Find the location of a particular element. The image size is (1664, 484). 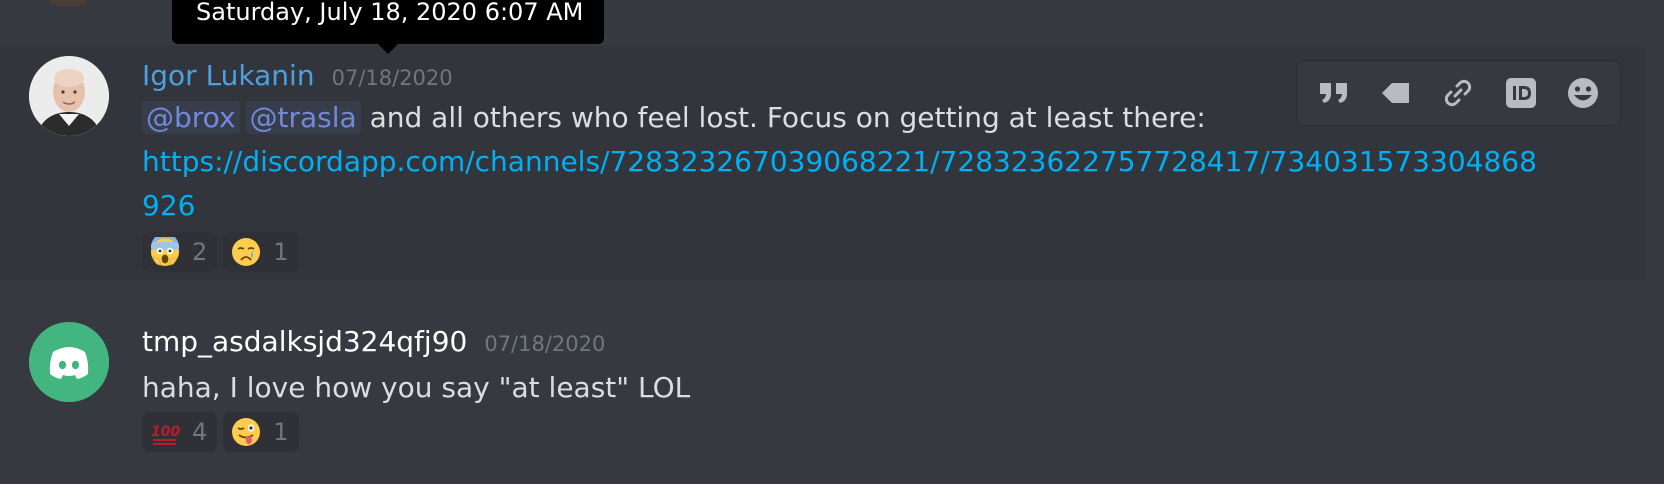

copy-id-button is located at coordinates (1521, 93).